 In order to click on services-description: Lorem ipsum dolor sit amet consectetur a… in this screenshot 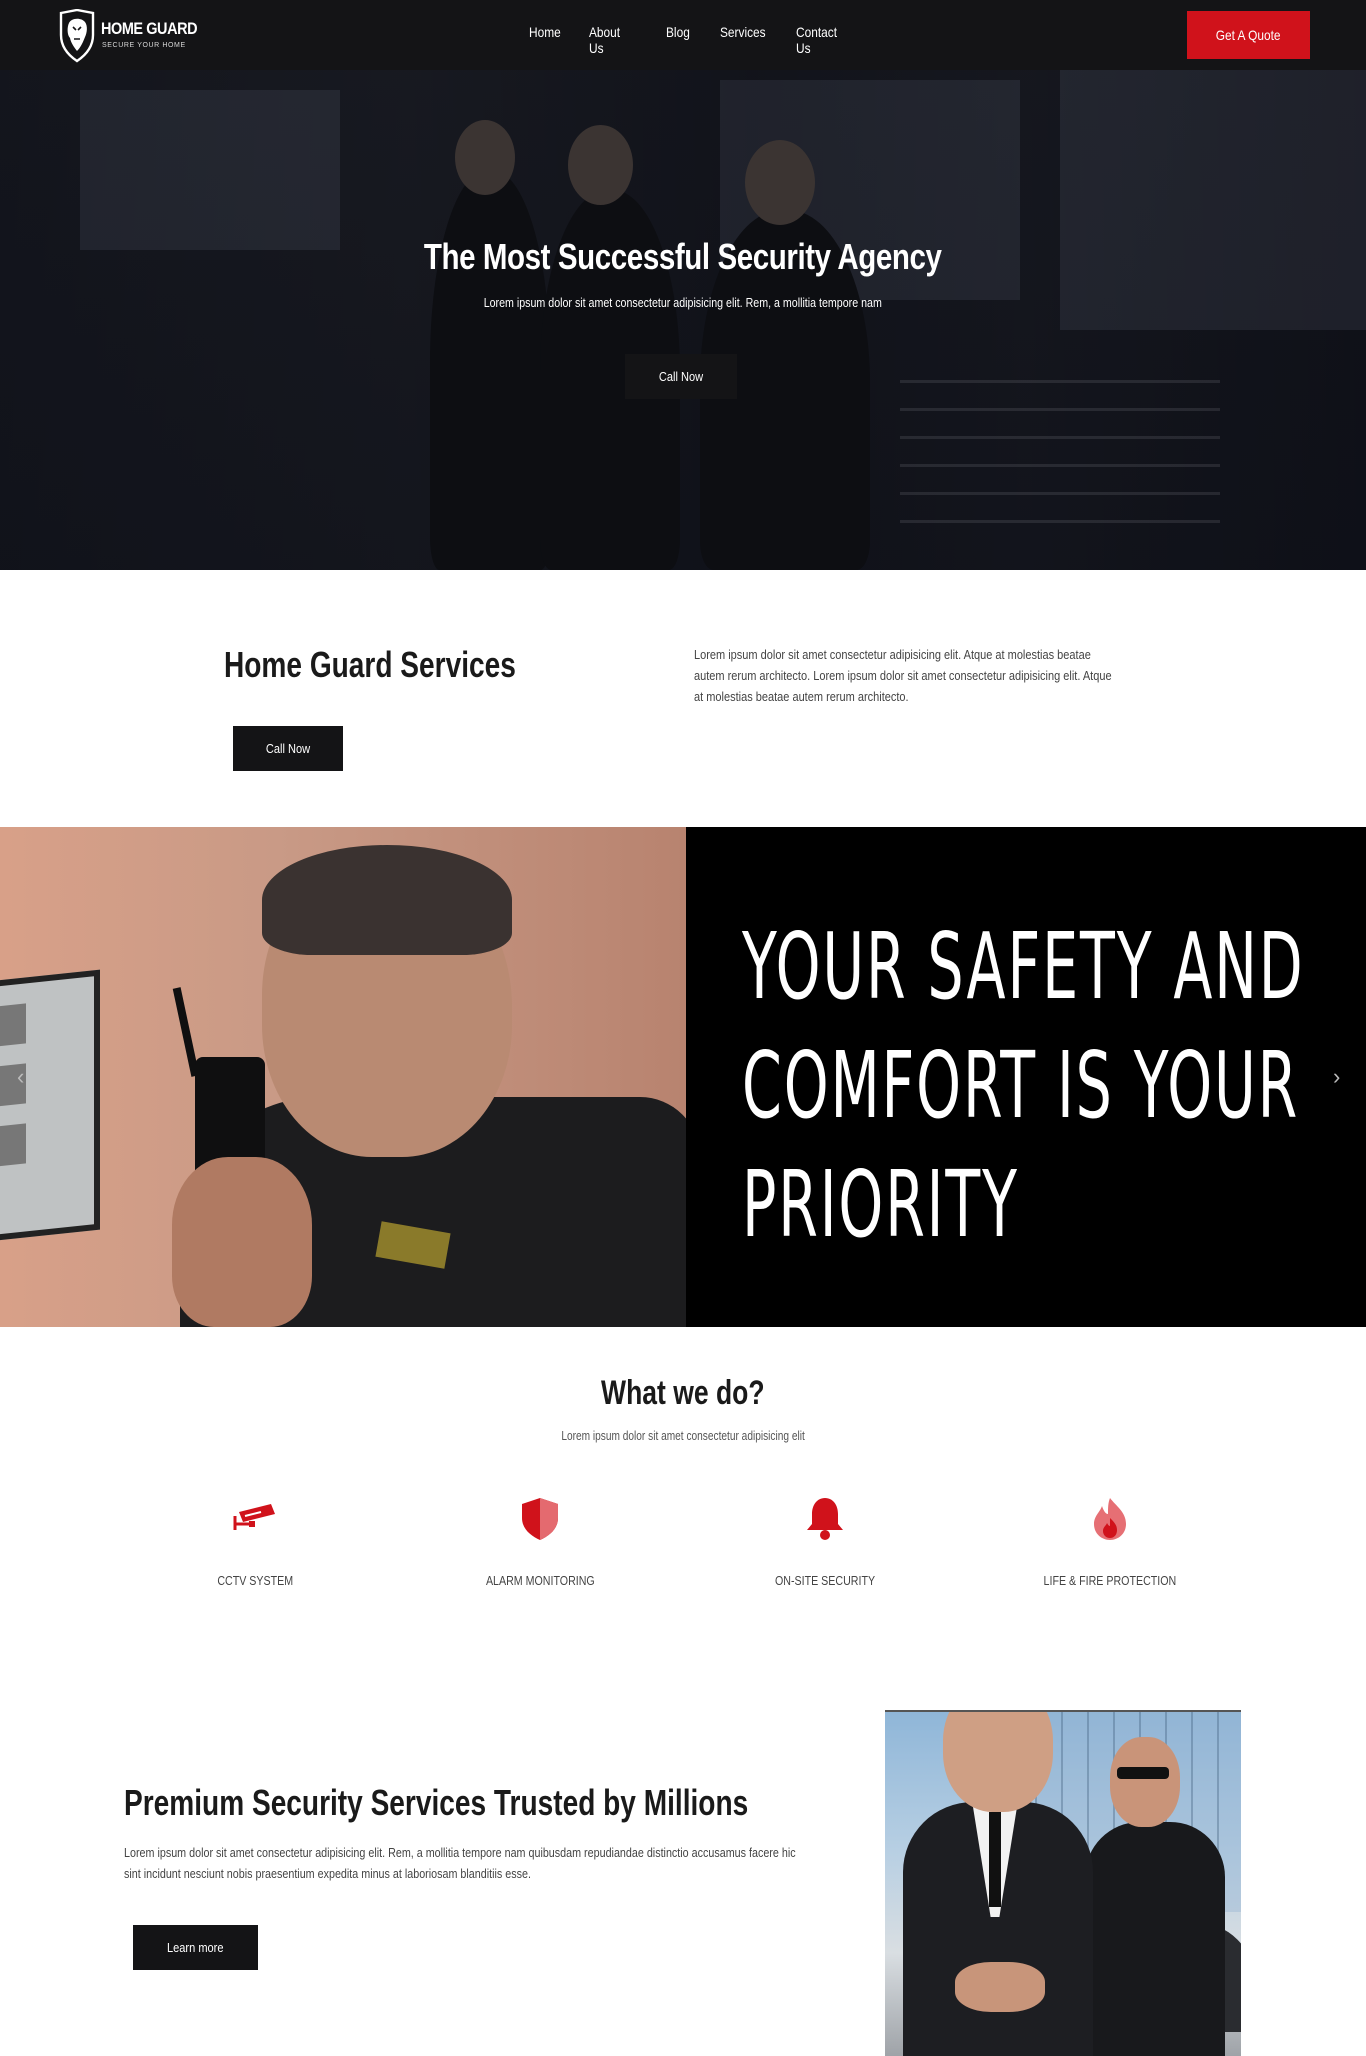, I will do `click(919, 676)`.